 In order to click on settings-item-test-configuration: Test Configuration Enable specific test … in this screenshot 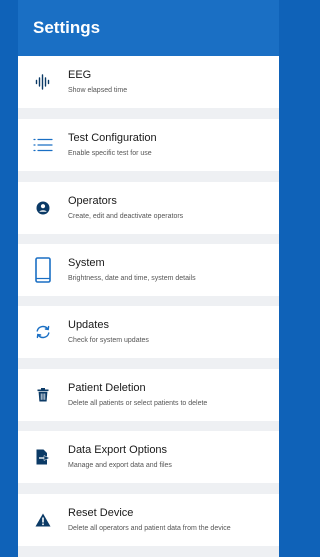, I will do `click(148, 145)`.